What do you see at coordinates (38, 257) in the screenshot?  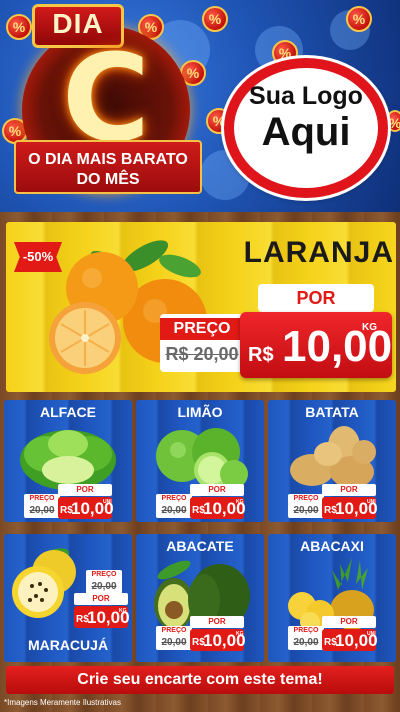 I see `discount-badge: -50%` at bounding box center [38, 257].